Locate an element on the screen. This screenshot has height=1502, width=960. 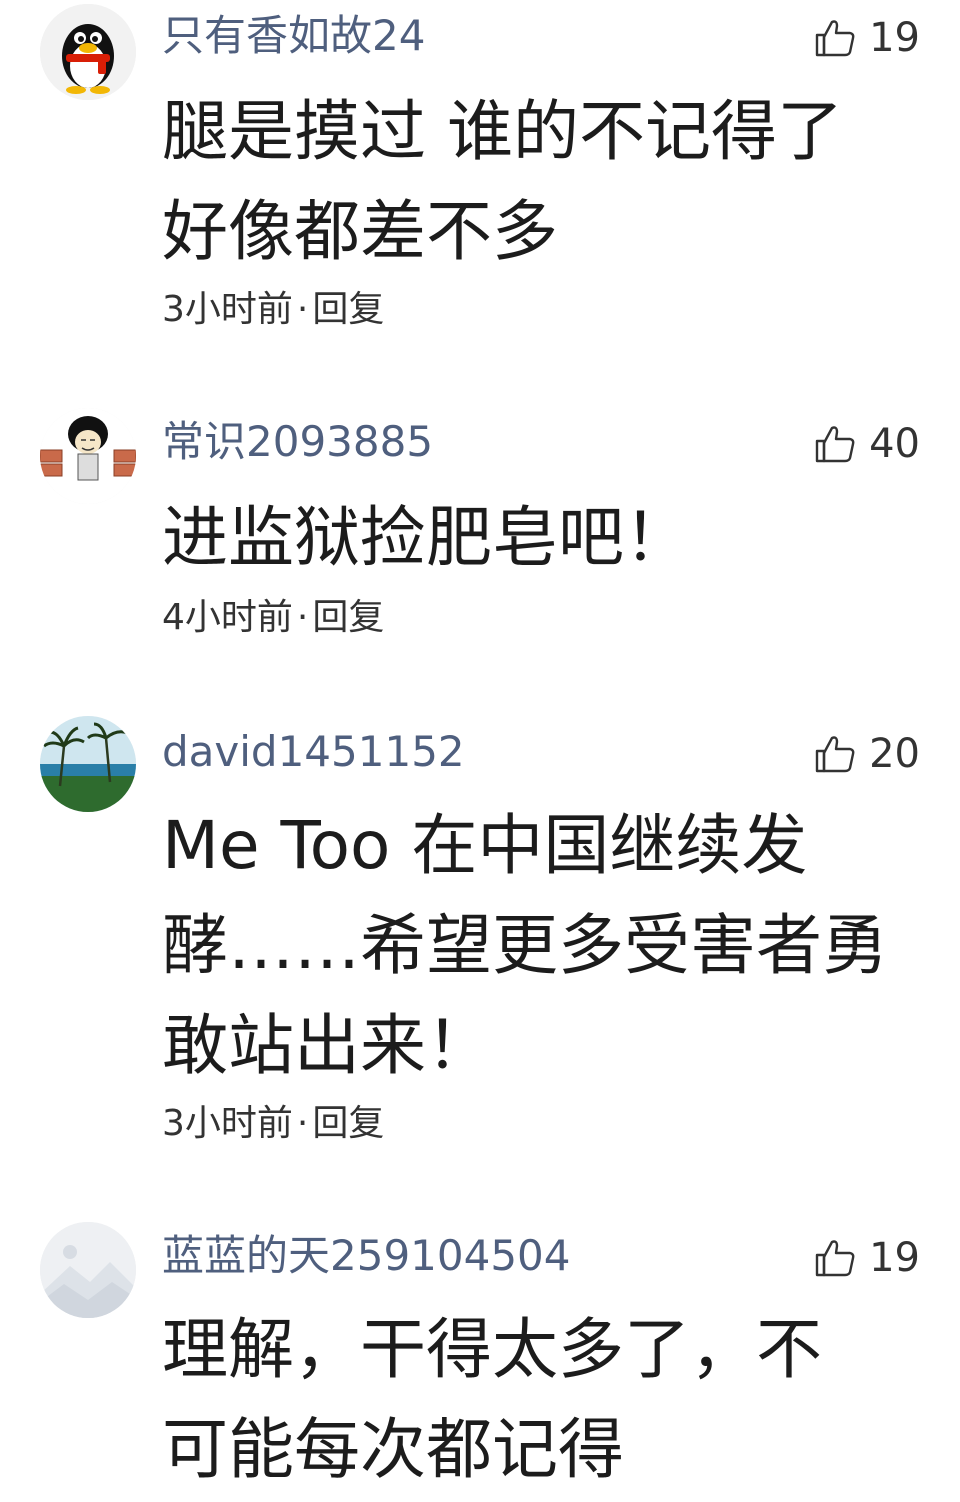
comment-text: Me Too 在中国继续发 酵……希望更多受害者勇 敢站出来！ is located at coordinates (525, 945).